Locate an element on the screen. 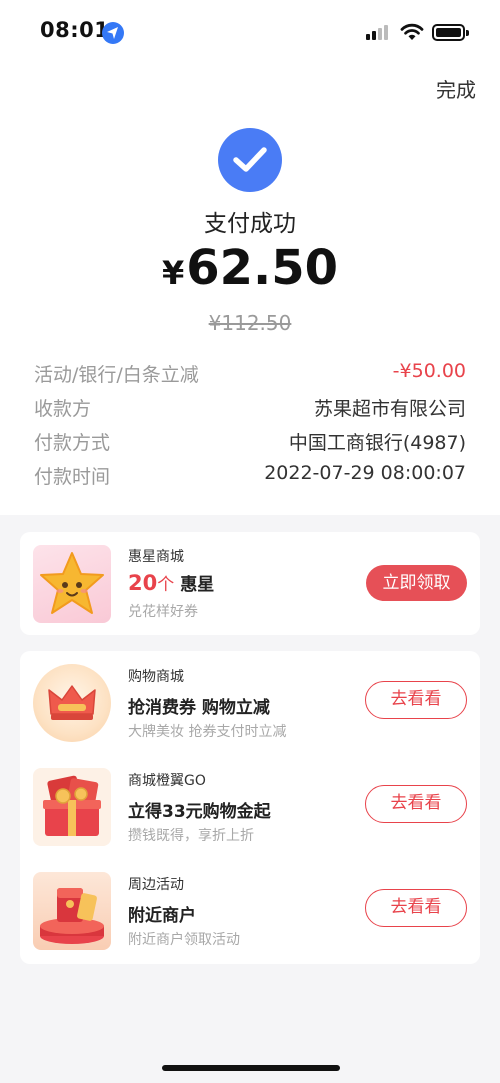 The height and width of the screenshot is (1083, 500). done-button: 完成 is located at coordinates (456, 88).